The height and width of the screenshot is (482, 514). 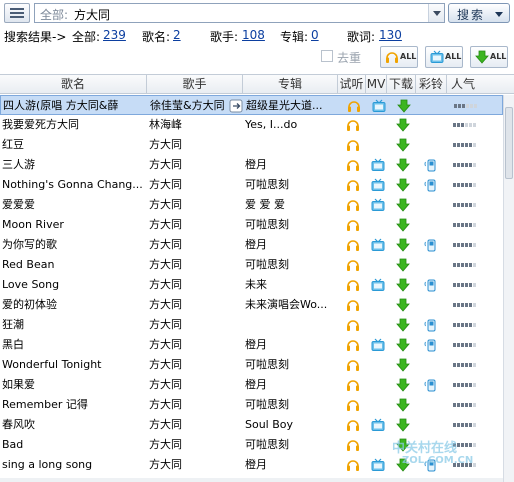 What do you see at coordinates (431, 84) in the screenshot?
I see `column-ringtone: 彩铃` at bounding box center [431, 84].